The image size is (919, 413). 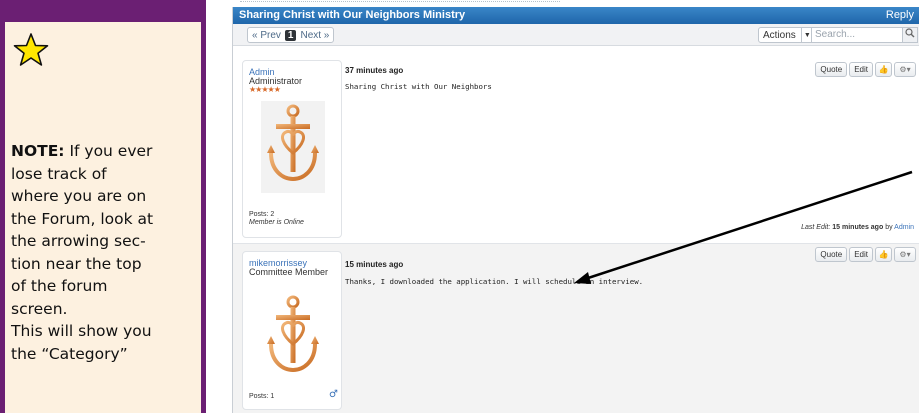 I want to click on star-icon, so click(x=31, y=49).